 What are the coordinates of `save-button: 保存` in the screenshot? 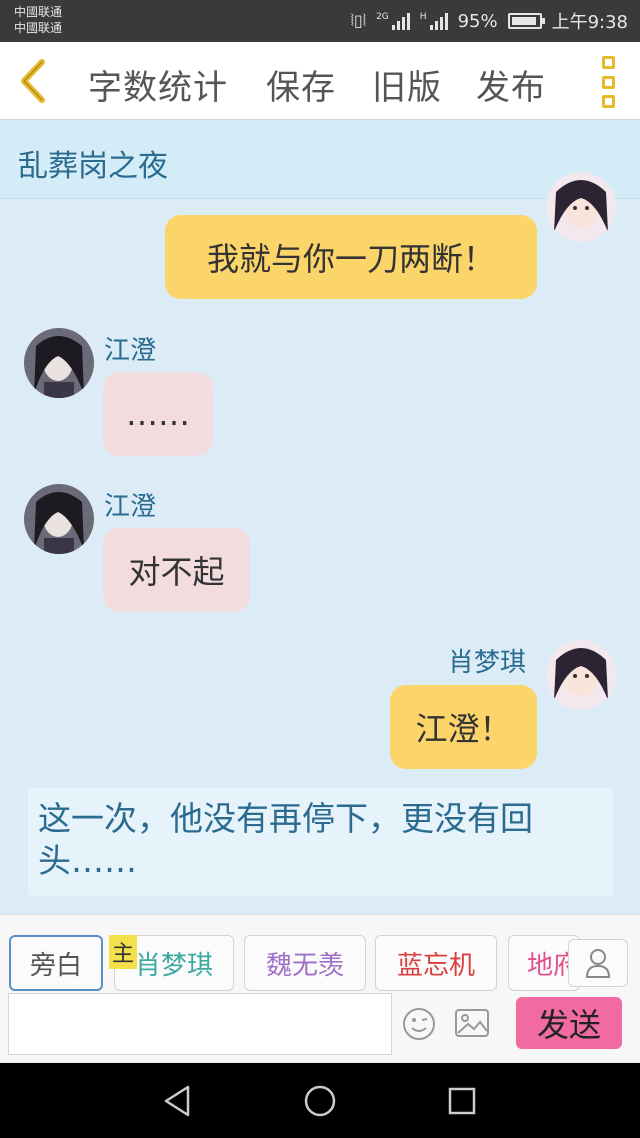 It's located at (301, 84).